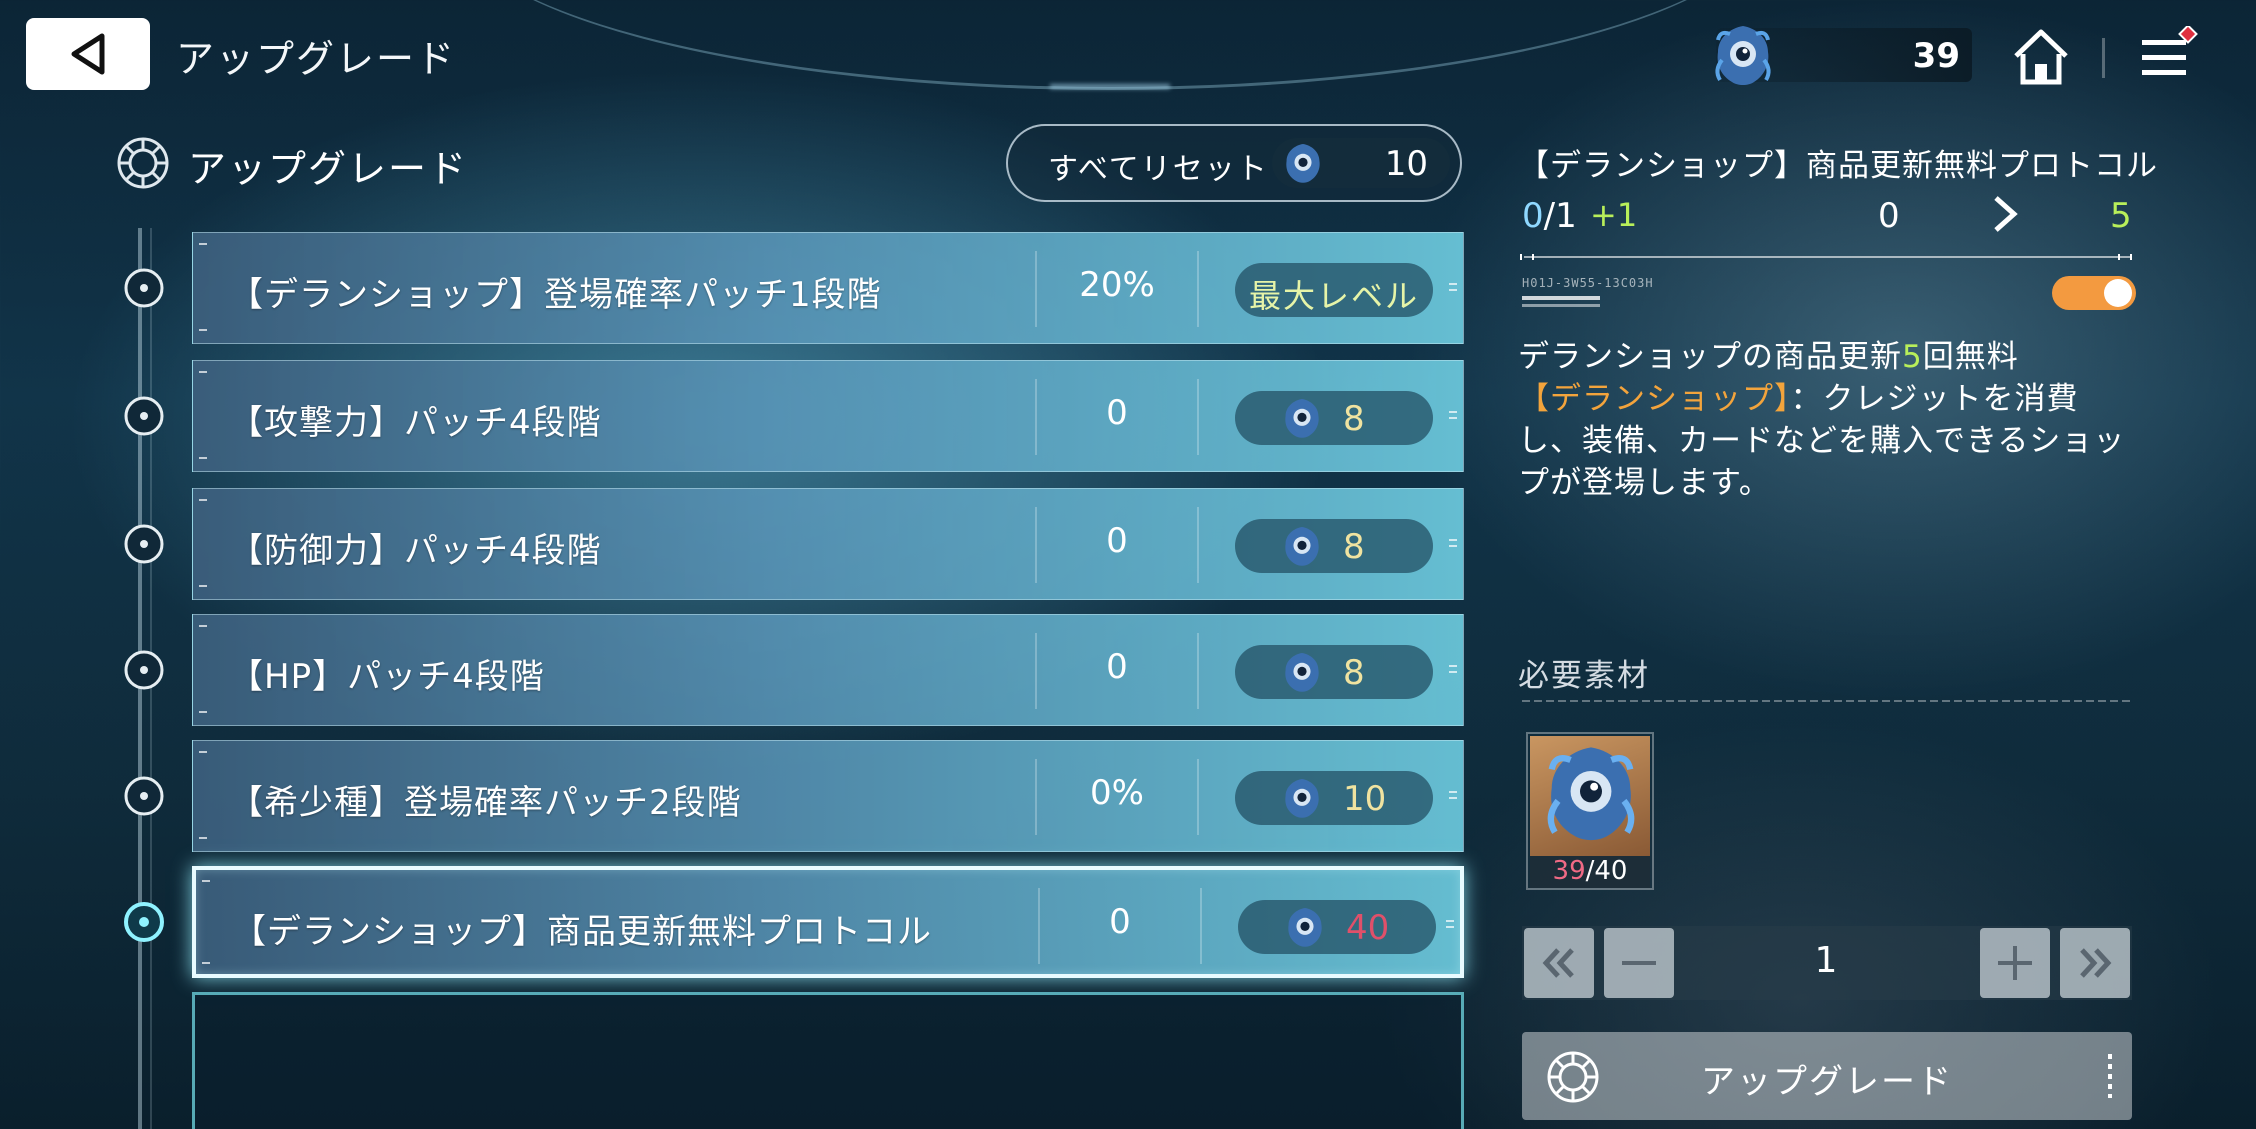 Image resolution: width=2256 pixels, height=1129 pixels. What do you see at coordinates (2041, 57) in the screenshot?
I see `home-icon` at bounding box center [2041, 57].